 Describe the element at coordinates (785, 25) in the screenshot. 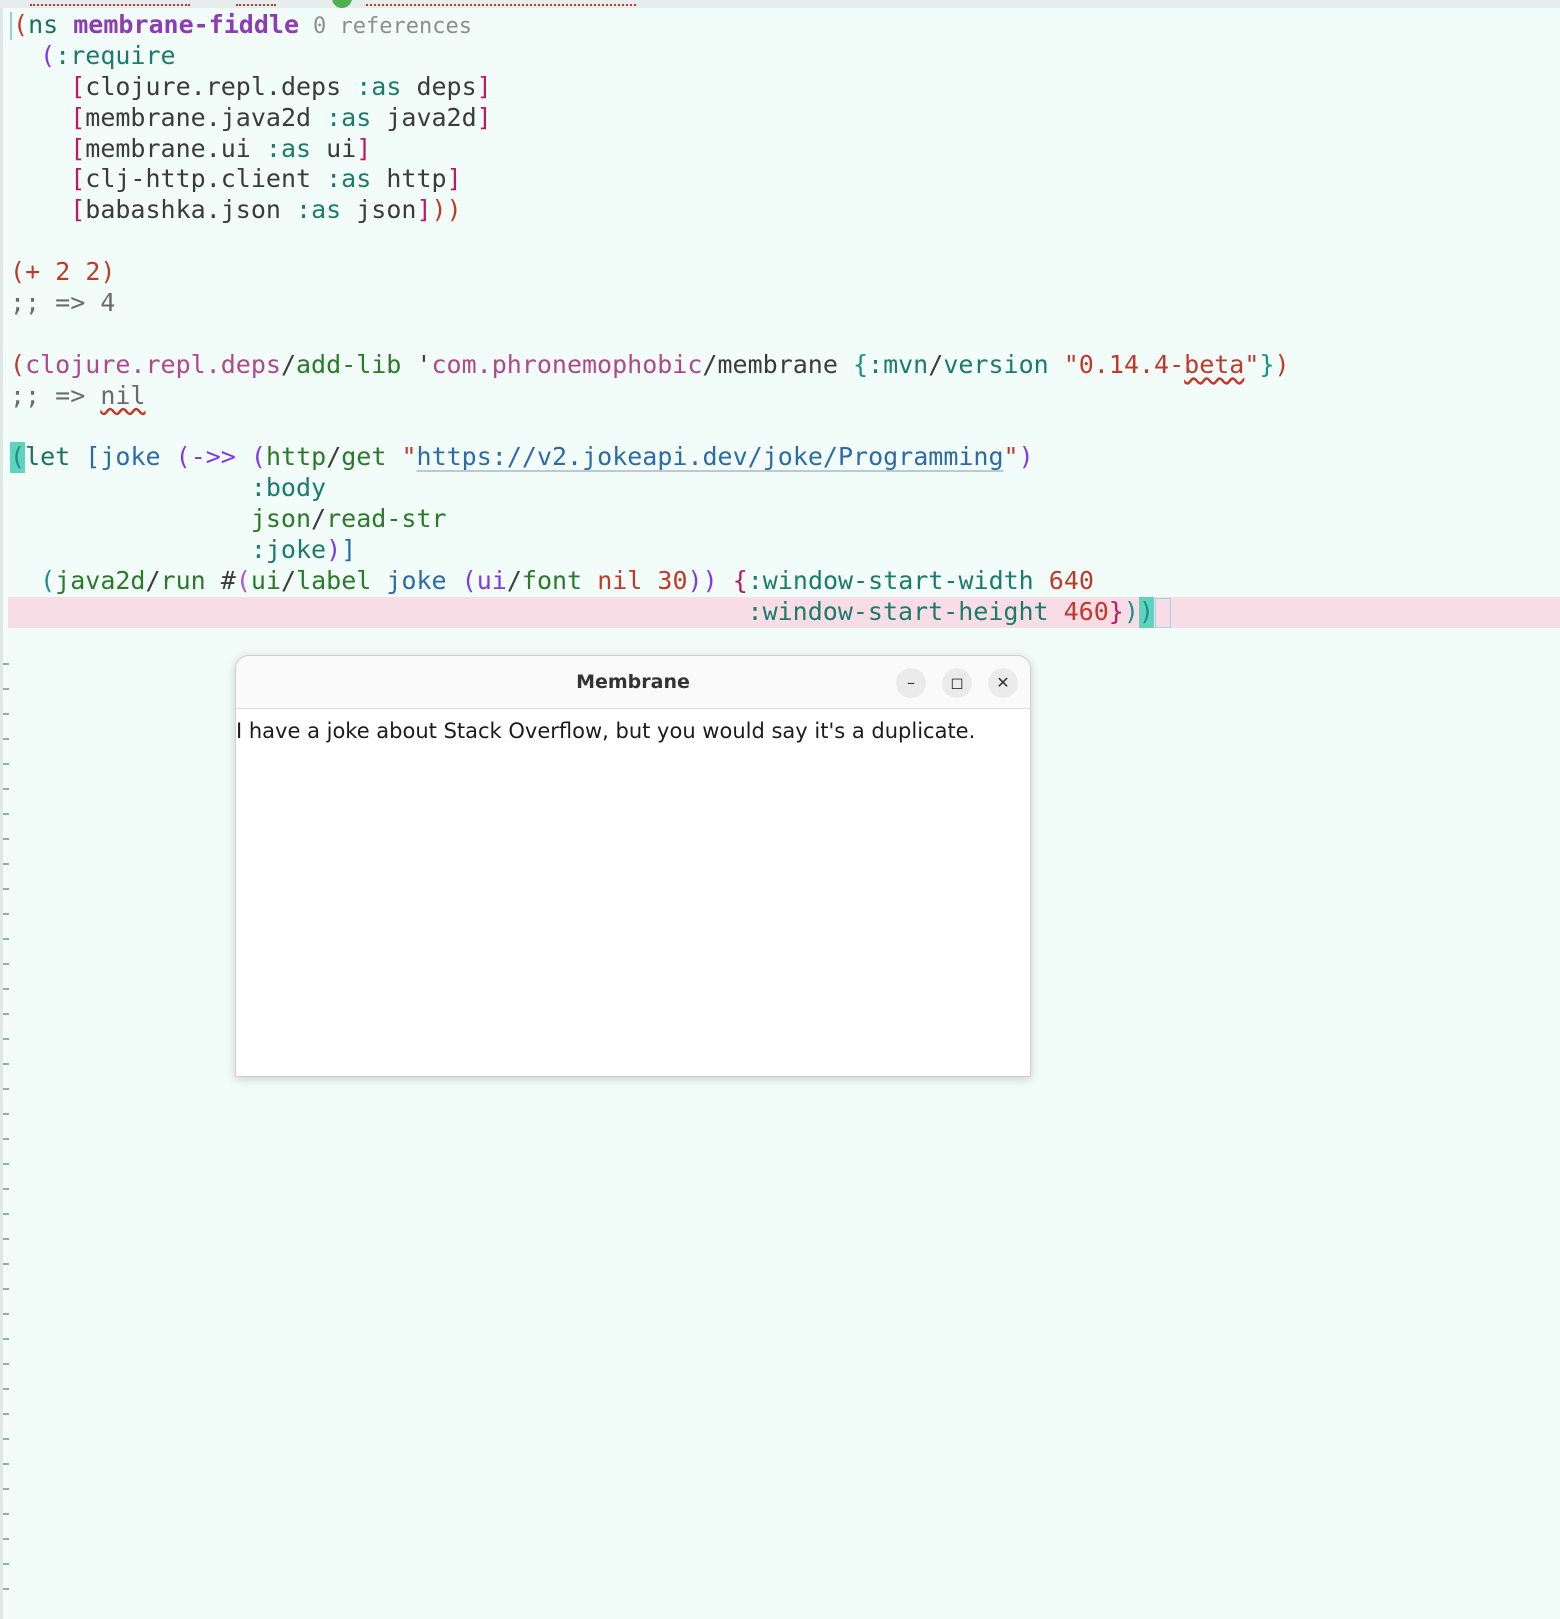

I see `code-line-1: (ns membrane-fiddle 0 references` at that location.